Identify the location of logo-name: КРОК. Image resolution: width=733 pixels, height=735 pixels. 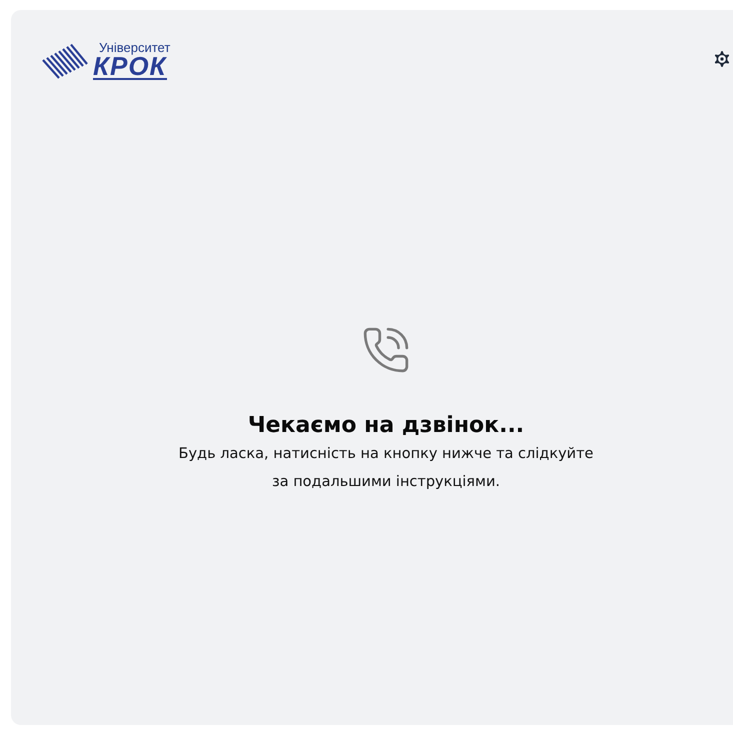
(130, 67).